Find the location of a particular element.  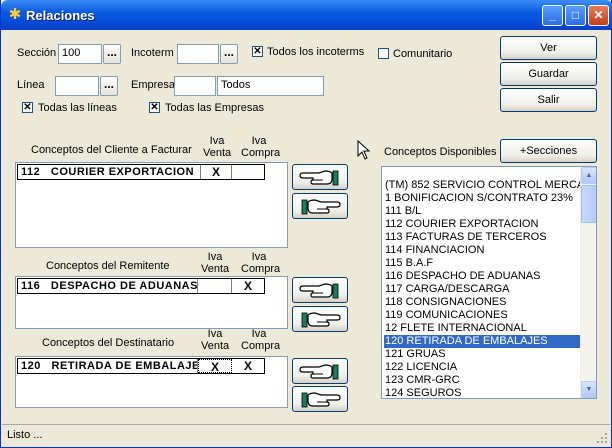

scroll-down-arrow-icon: ▼ is located at coordinates (588, 389).